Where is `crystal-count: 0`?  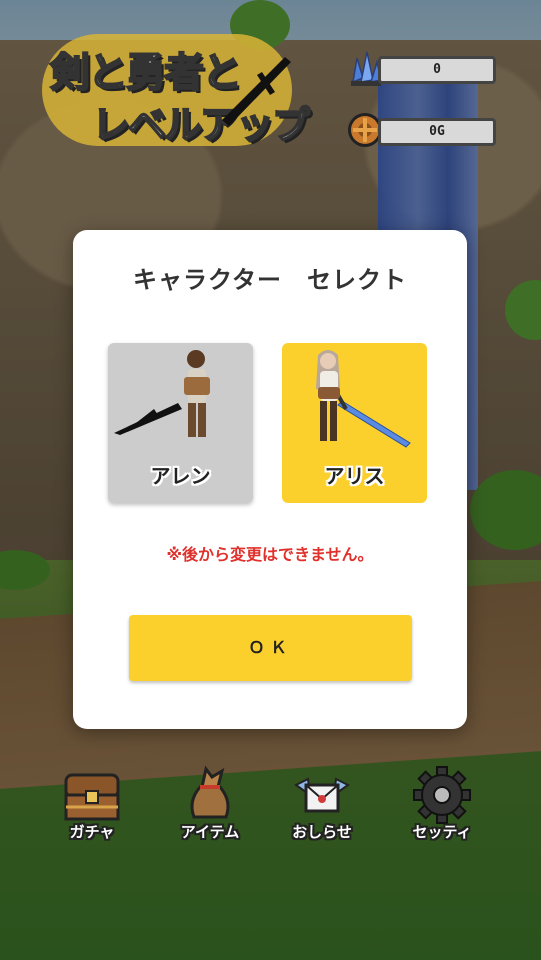 crystal-count: 0 is located at coordinates (437, 70).